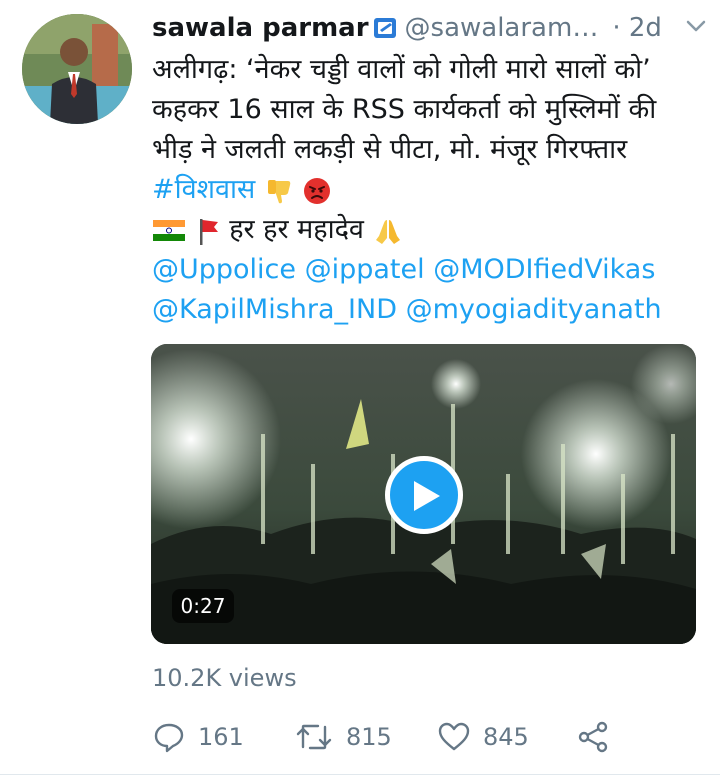  What do you see at coordinates (637, 28) in the screenshot?
I see `tweet-timestamp: · 2d` at bounding box center [637, 28].